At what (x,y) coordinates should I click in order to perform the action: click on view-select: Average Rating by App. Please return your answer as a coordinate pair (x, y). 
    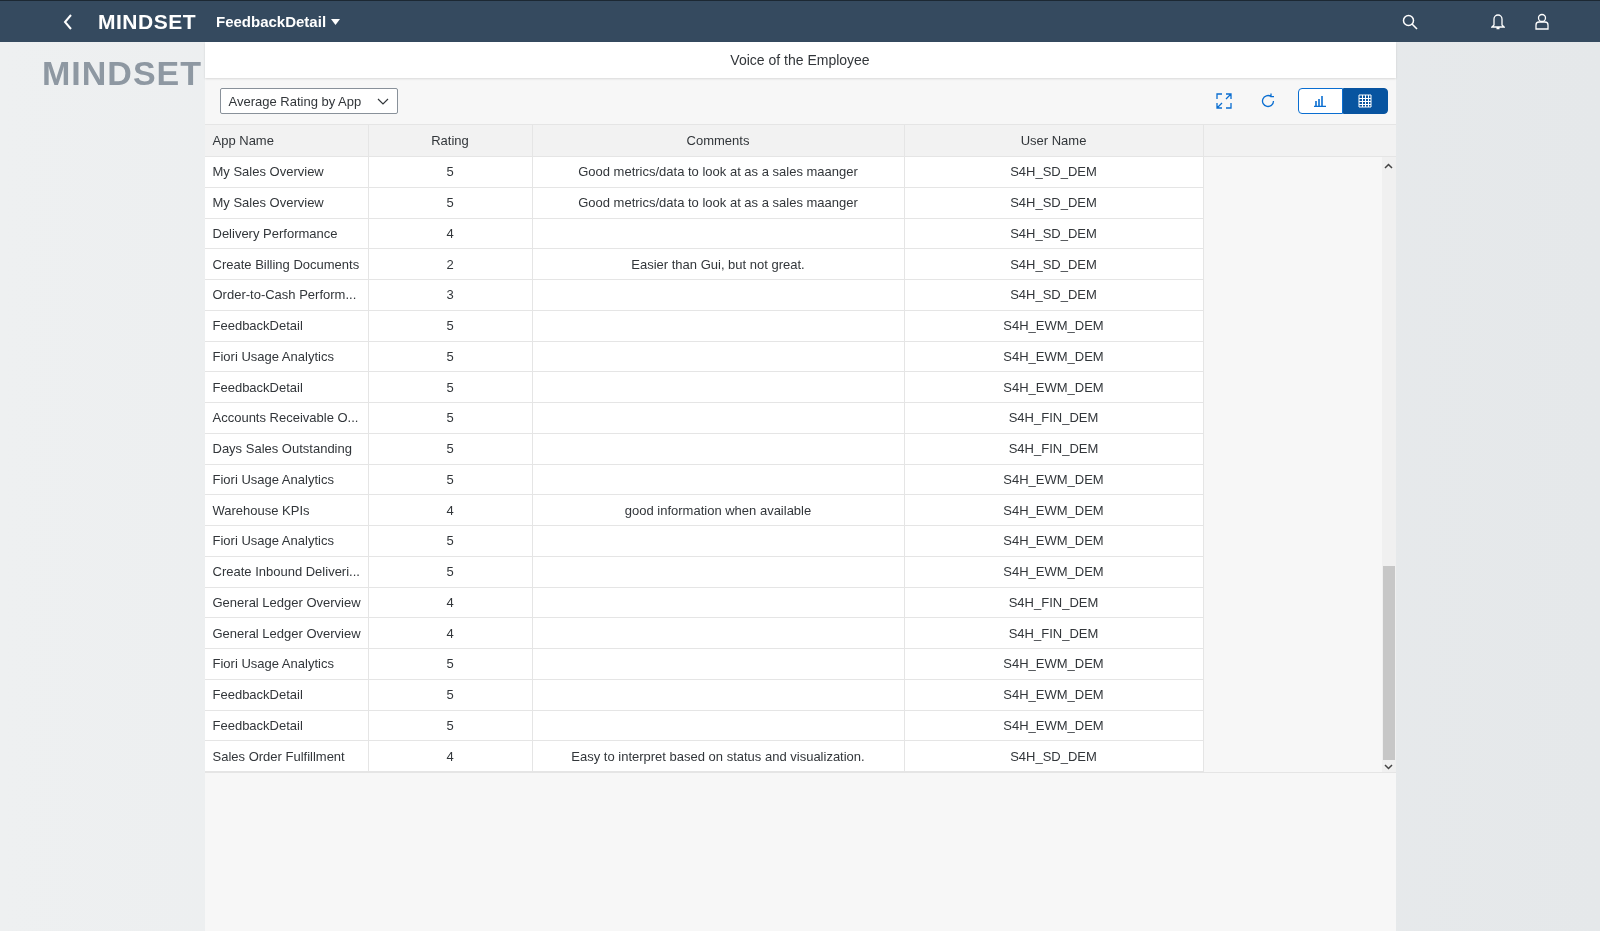
    Looking at the image, I should click on (309, 101).